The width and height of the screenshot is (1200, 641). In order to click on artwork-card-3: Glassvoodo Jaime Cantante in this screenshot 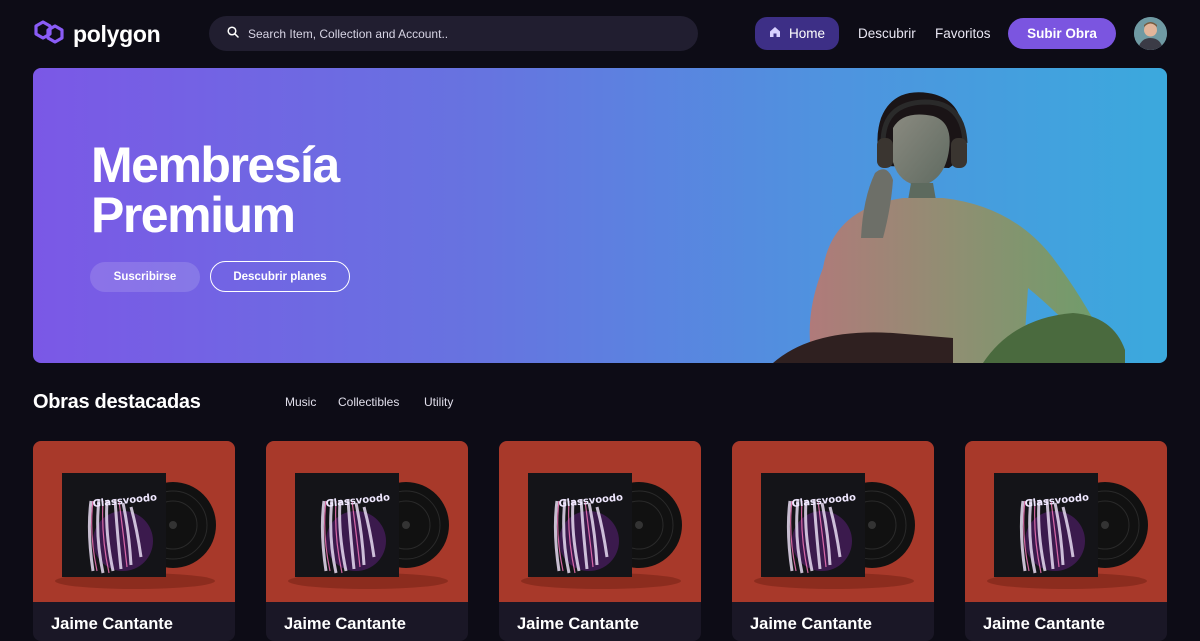, I will do `click(600, 541)`.